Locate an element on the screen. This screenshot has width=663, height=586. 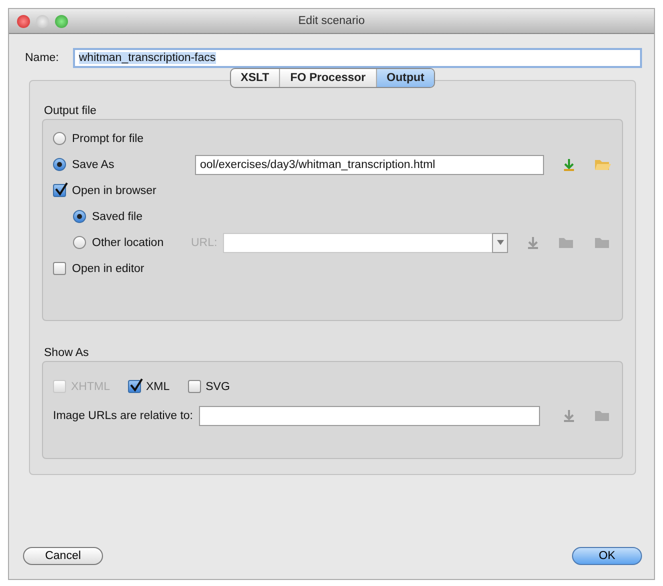
path-field: ool/exercises/day3/whitman_transcription.html is located at coordinates (369, 164).